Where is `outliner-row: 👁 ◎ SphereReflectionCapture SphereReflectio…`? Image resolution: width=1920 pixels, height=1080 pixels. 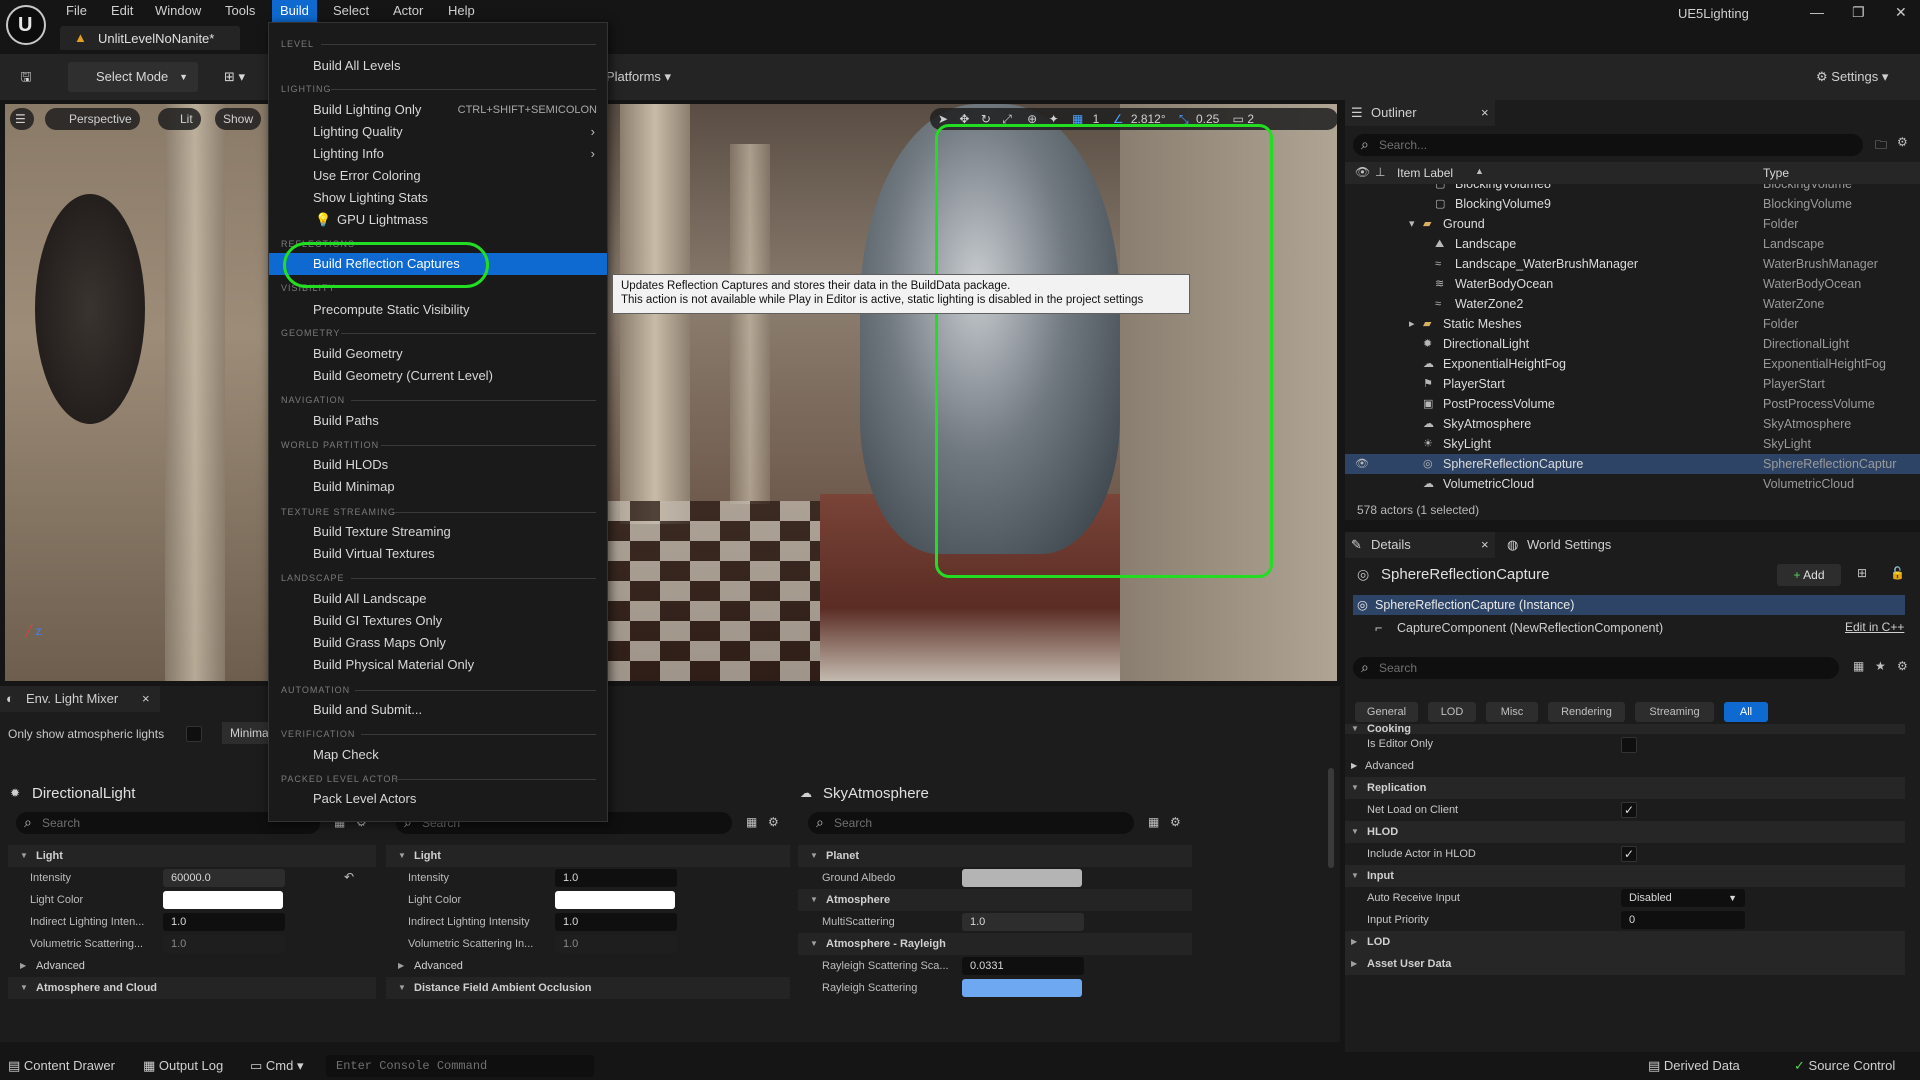 outliner-row: 👁 ◎ SphereReflectionCapture SphereReflectio… is located at coordinates (1632, 464).